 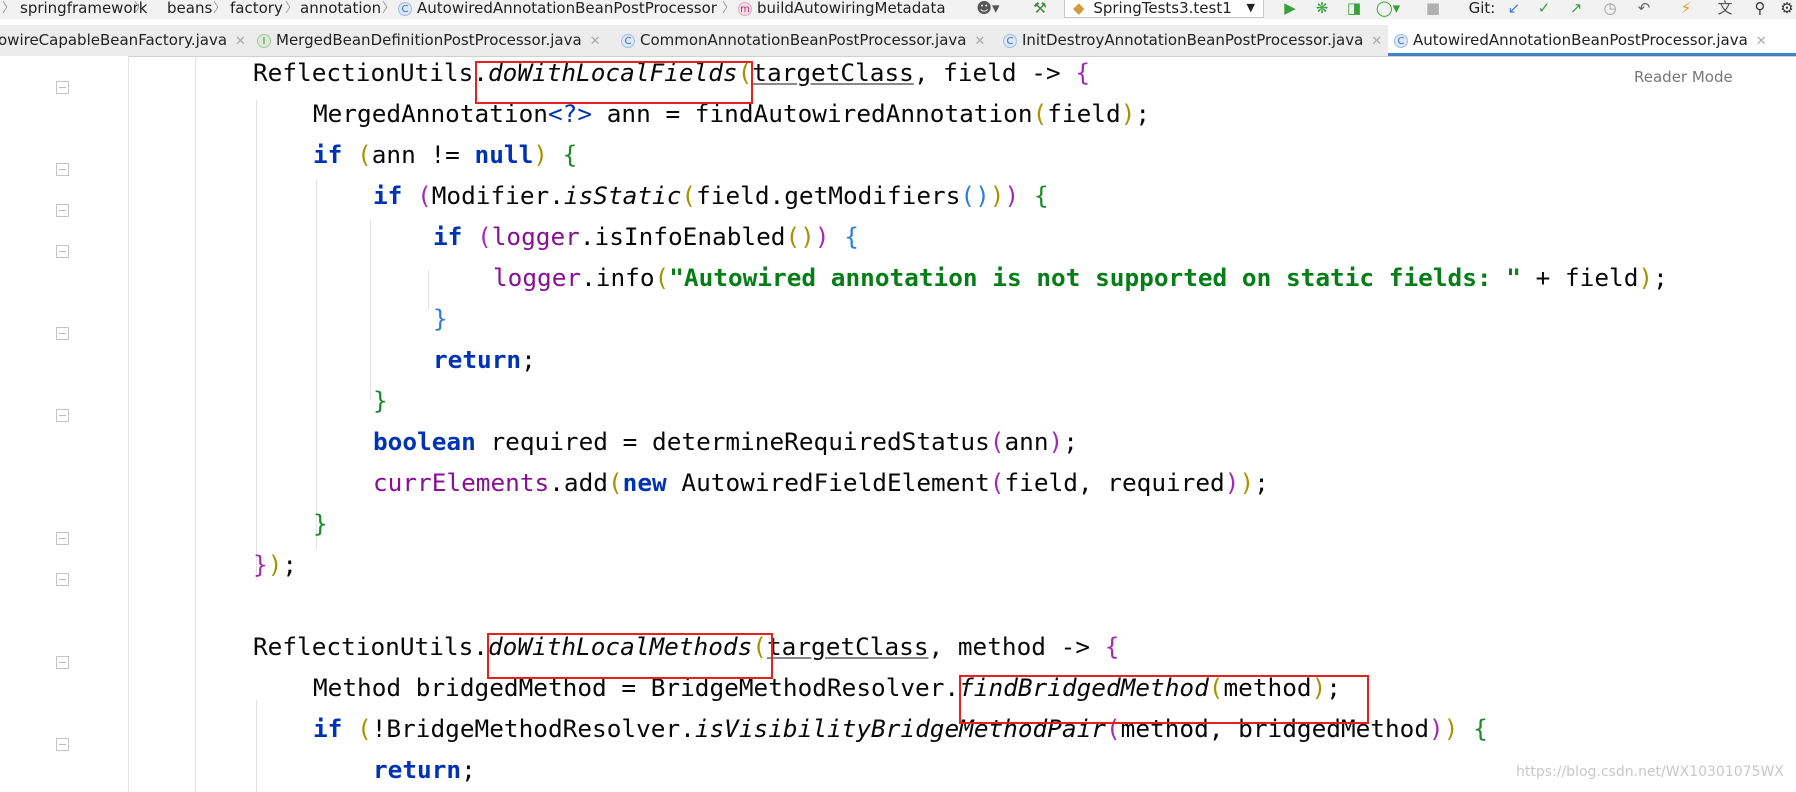 I want to click on git-push-icon: ↗, so click(x=1576, y=9).